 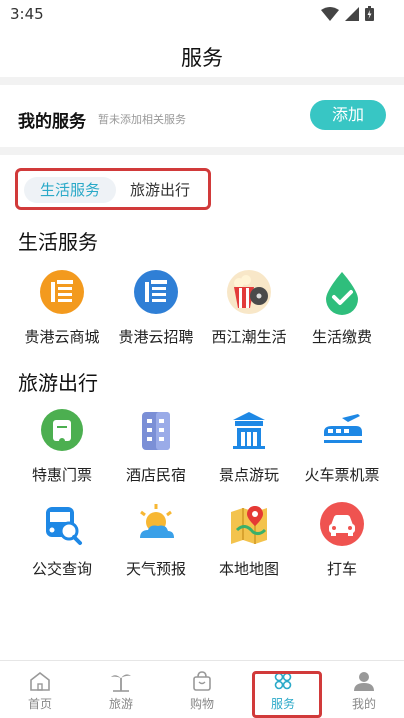 I want to click on nav-mine: 我的, so click(x=364, y=690).